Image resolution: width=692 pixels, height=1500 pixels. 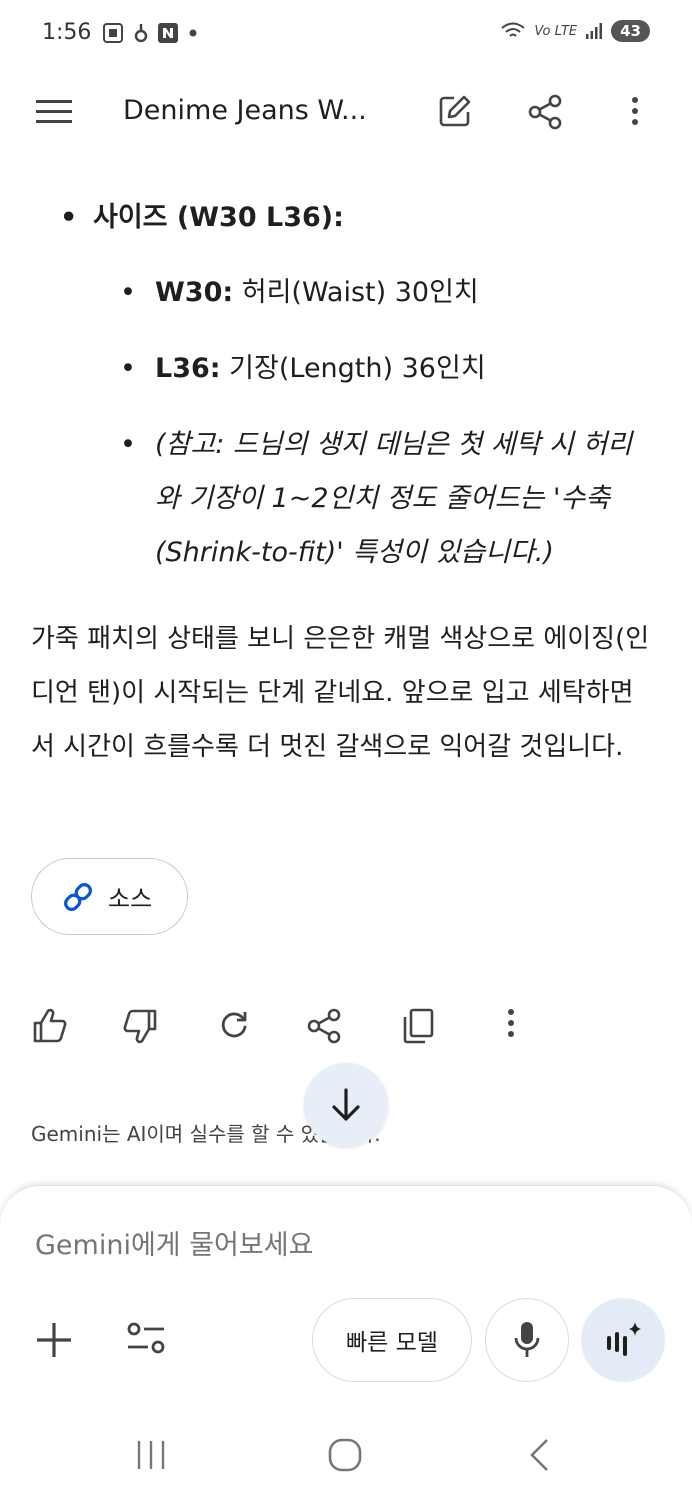 I want to click on gemini-live-icon, so click(x=624, y=1339).